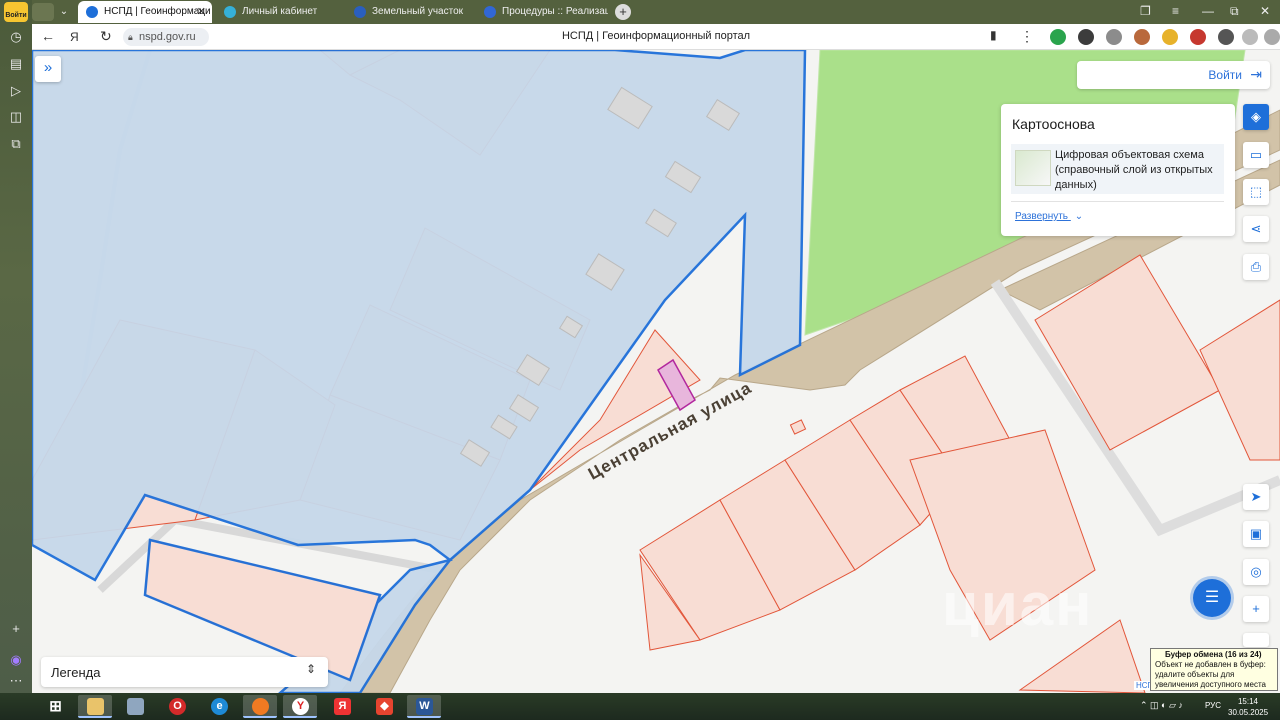 The width and height of the screenshot is (1280, 720). I want to click on tab-land-plot: Земельный участок, so click(409, 12).